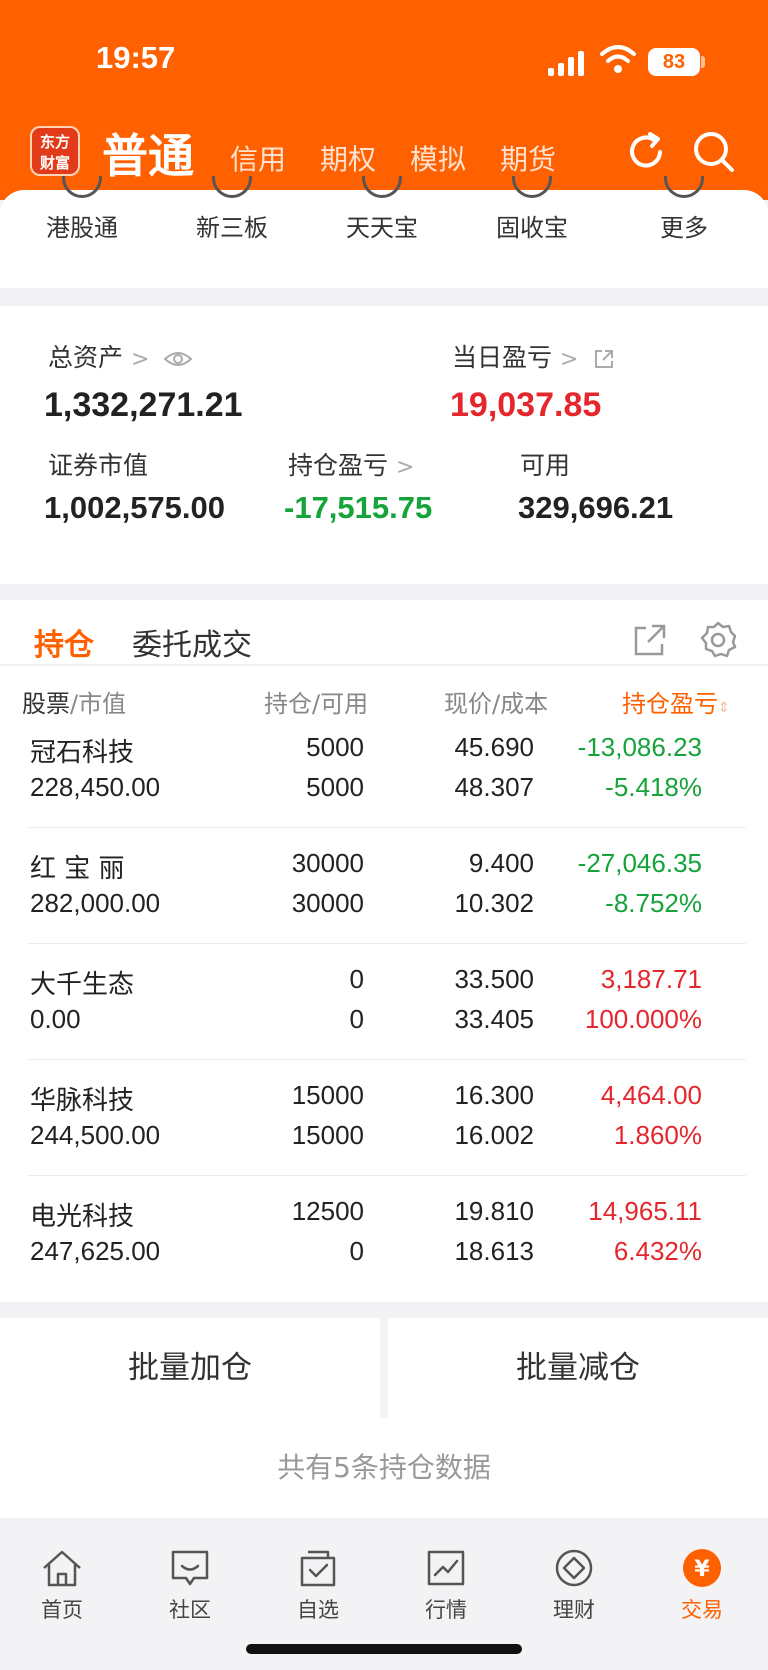 This screenshot has width=768, height=1670. What do you see at coordinates (82, 225) in the screenshot?
I see `shortcut-hk-connect: 港股通` at bounding box center [82, 225].